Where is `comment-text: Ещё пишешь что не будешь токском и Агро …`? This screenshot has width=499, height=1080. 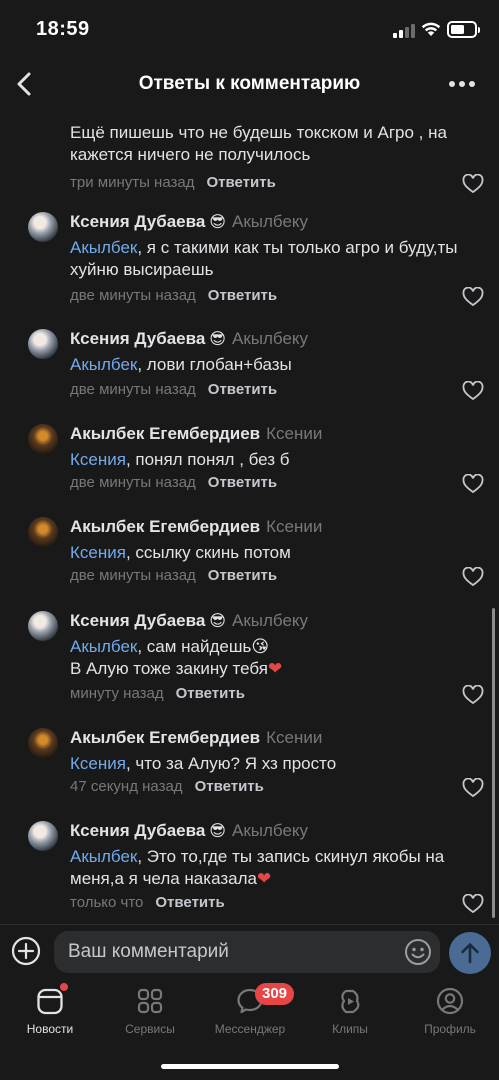 comment-text: Ещё пишешь что не будешь токском и Агро … is located at coordinates (258, 143).